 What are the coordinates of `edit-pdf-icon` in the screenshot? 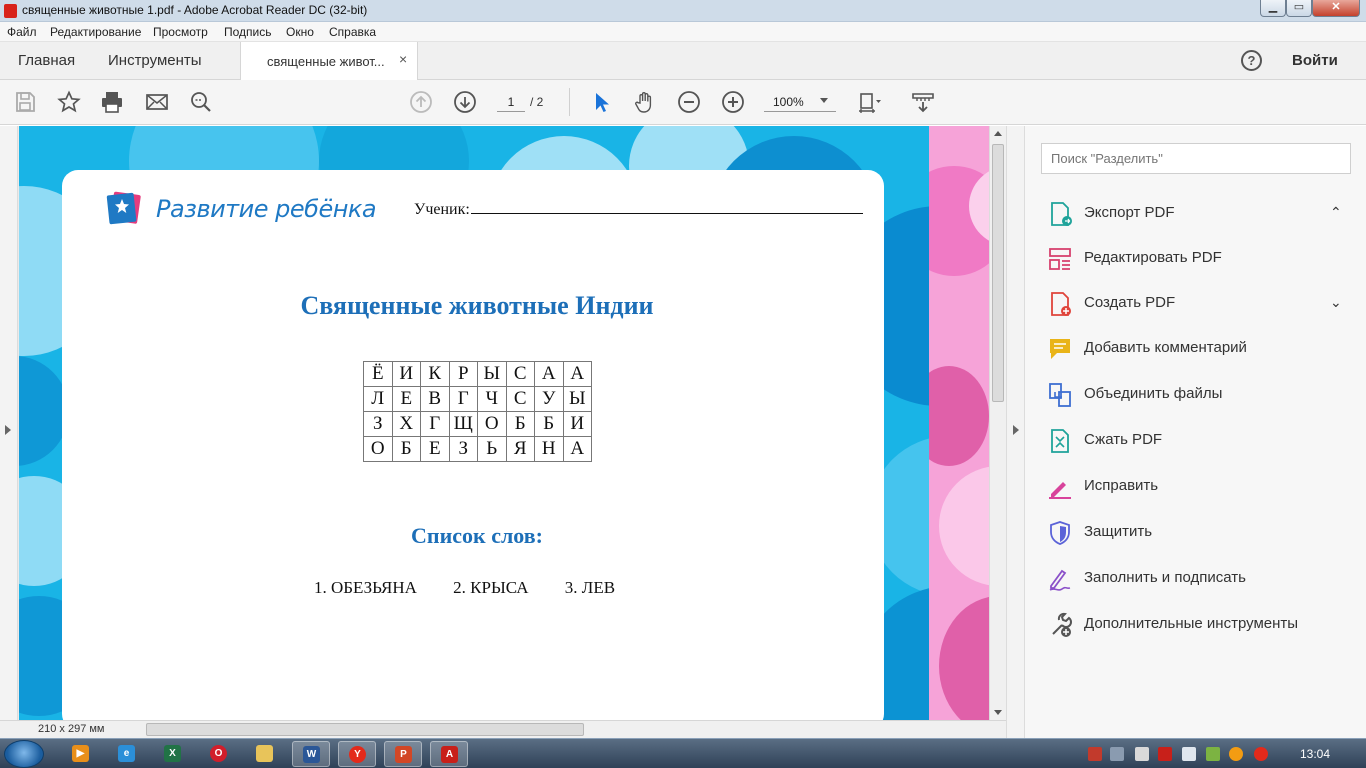 It's located at (1060, 259).